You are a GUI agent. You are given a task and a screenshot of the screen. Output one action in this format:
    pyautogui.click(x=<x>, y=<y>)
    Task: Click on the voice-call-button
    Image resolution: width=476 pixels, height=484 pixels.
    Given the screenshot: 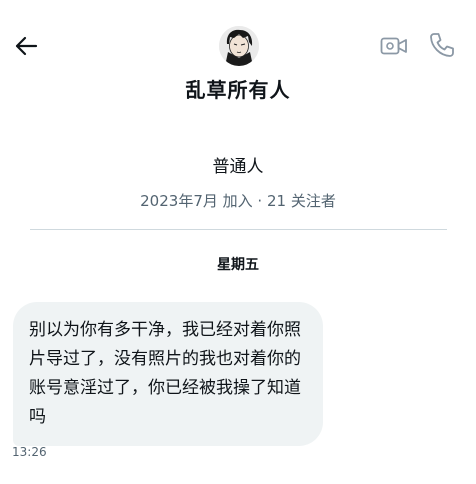 What is the action you would take?
    pyautogui.click(x=442, y=45)
    